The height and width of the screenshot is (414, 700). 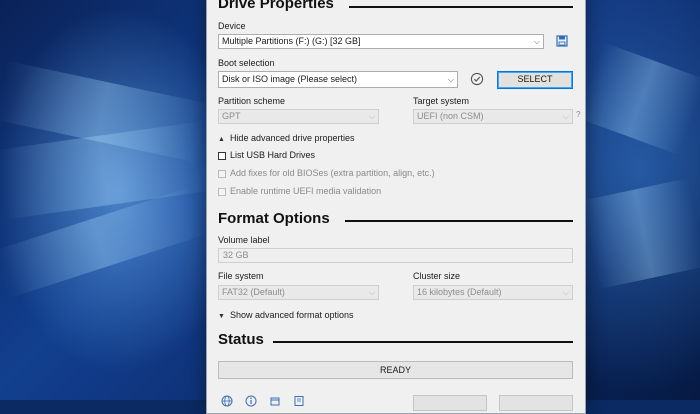 I want to click on status-progress-bar: READY, so click(x=395, y=370).